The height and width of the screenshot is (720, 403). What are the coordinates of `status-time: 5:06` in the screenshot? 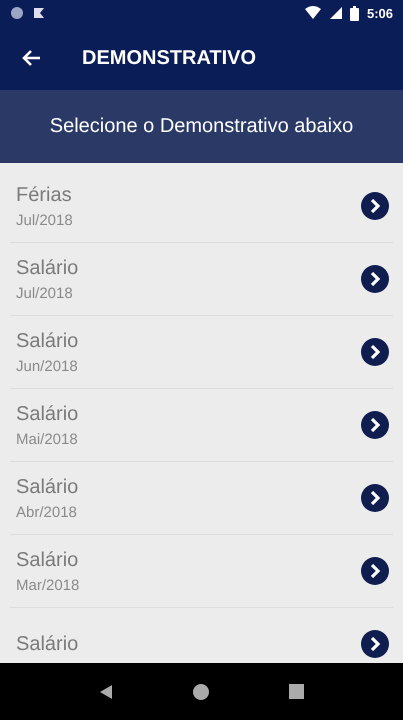 It's located at (379, 13).